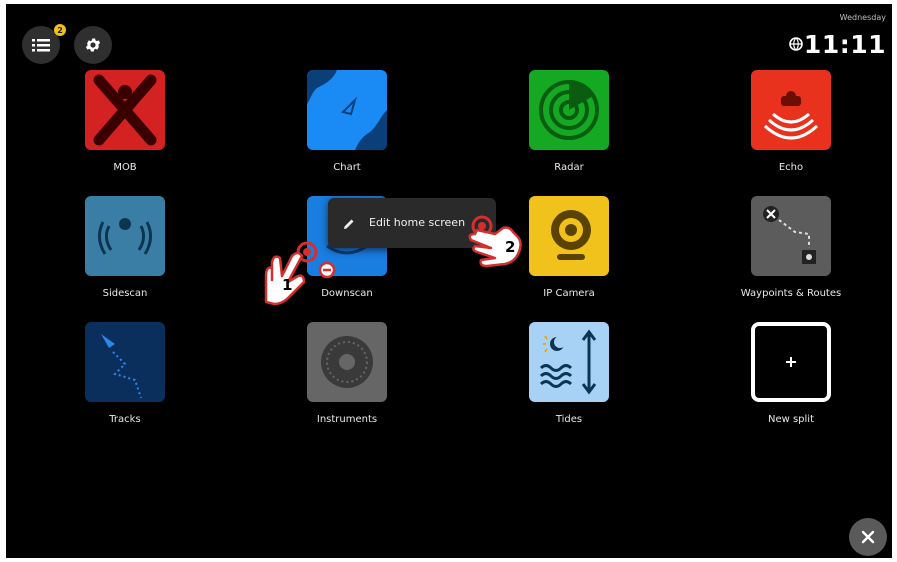 Image resolution: width=897 pixels, height=562 pixels. What do you see at coordinates (125, 362) in the screenshot?
I see `tracks-icon` at bounding box center [125, 362].